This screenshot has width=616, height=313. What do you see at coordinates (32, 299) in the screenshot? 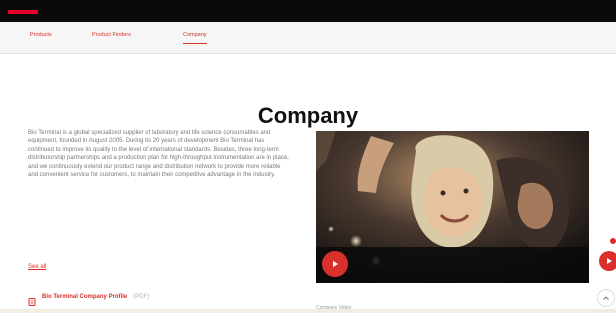
I see `pdf-icon` at bounding box center [32, 299].